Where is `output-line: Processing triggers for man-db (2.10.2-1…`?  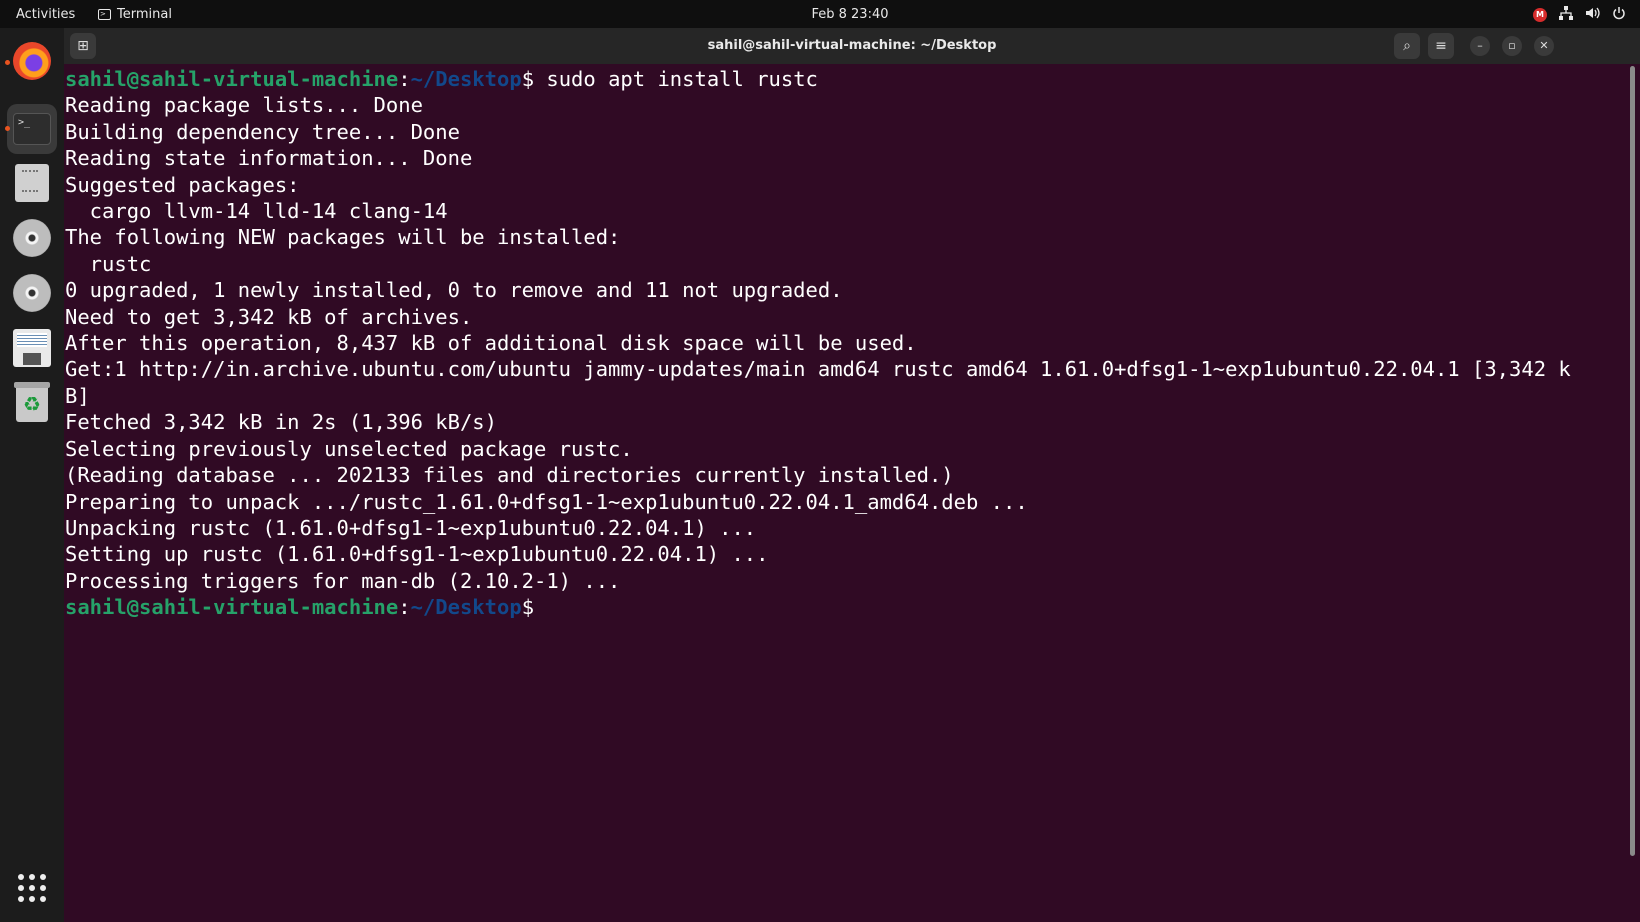
output-line: Processing triggers for man-db (2.10.2-1… is located at coordinates (343, 580).